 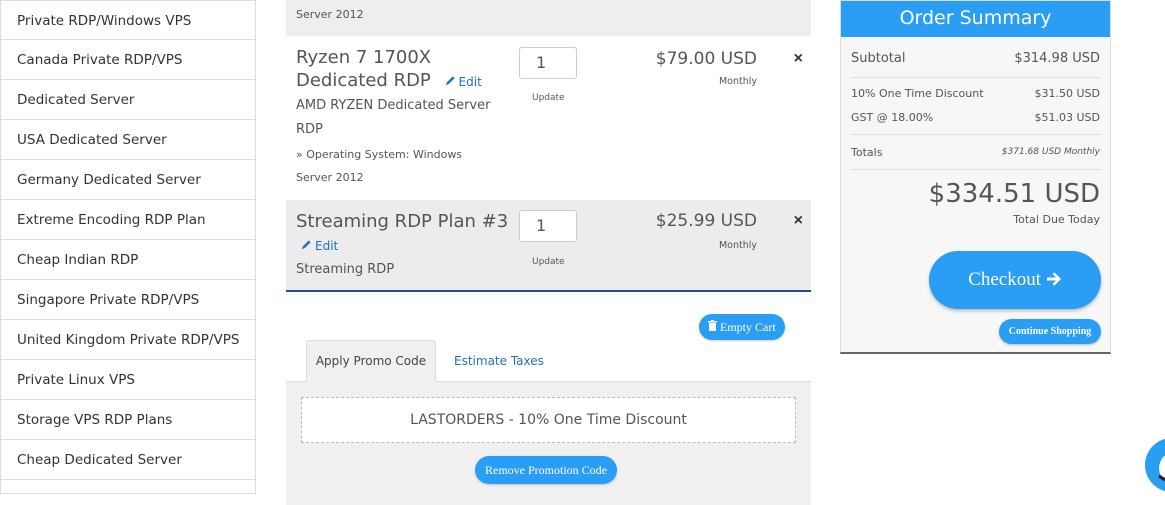 What do you see at coordinates (1054, 279) in the screenshot?
I see `arrow-right-icon` at bounding box center [1054, 279].